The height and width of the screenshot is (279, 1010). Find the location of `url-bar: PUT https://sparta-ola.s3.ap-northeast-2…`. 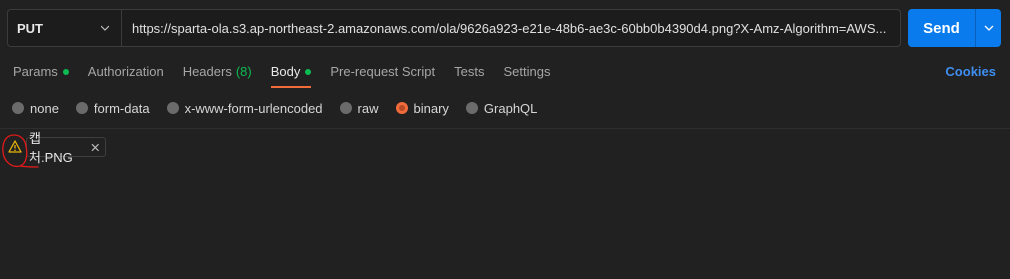

url-bar: PUT https://sparta-ola.s3.ap-northeast-2… is located at coordinates (504, 28).